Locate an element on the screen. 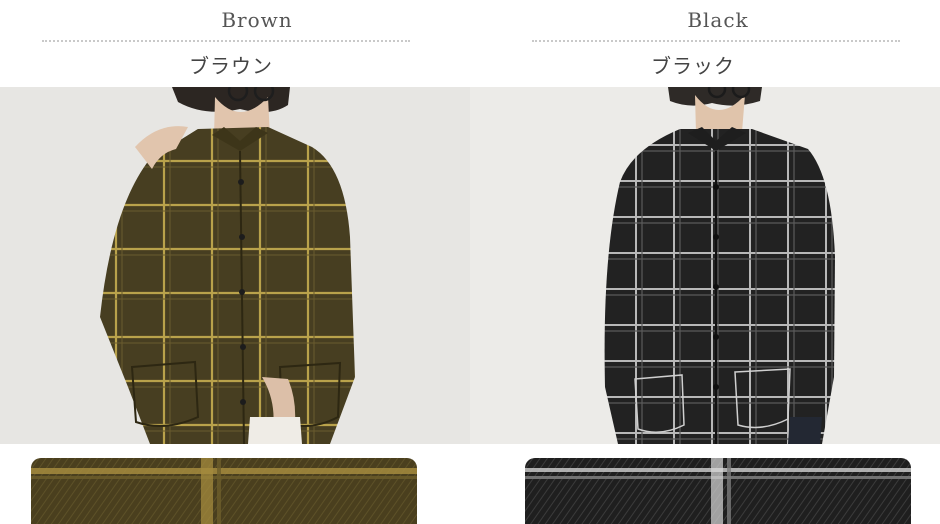 The height and width of the screenshot is (524, 940). color-name-japanese: ブラウン is located at coordinates (231, 66).